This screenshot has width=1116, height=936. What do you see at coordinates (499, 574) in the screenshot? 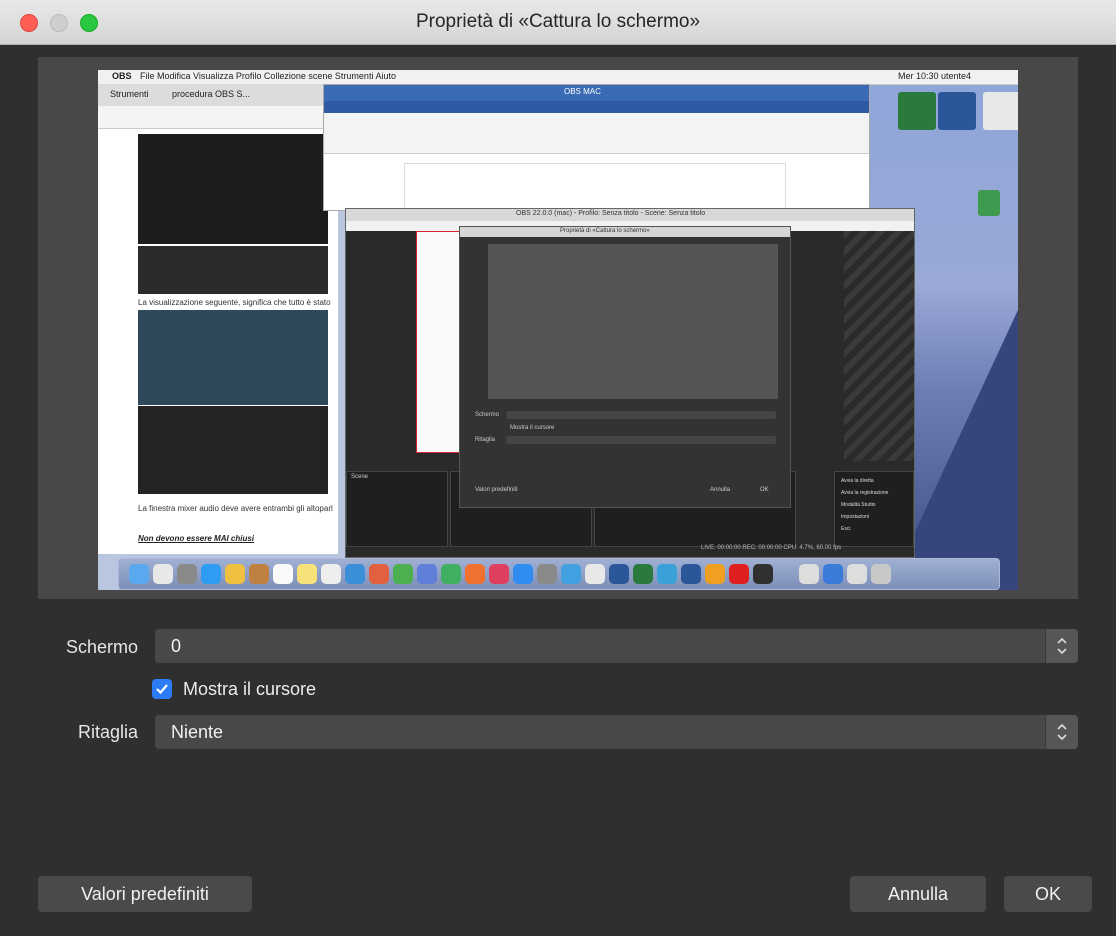
I see `music-icon` at bounding box center [499, 574].